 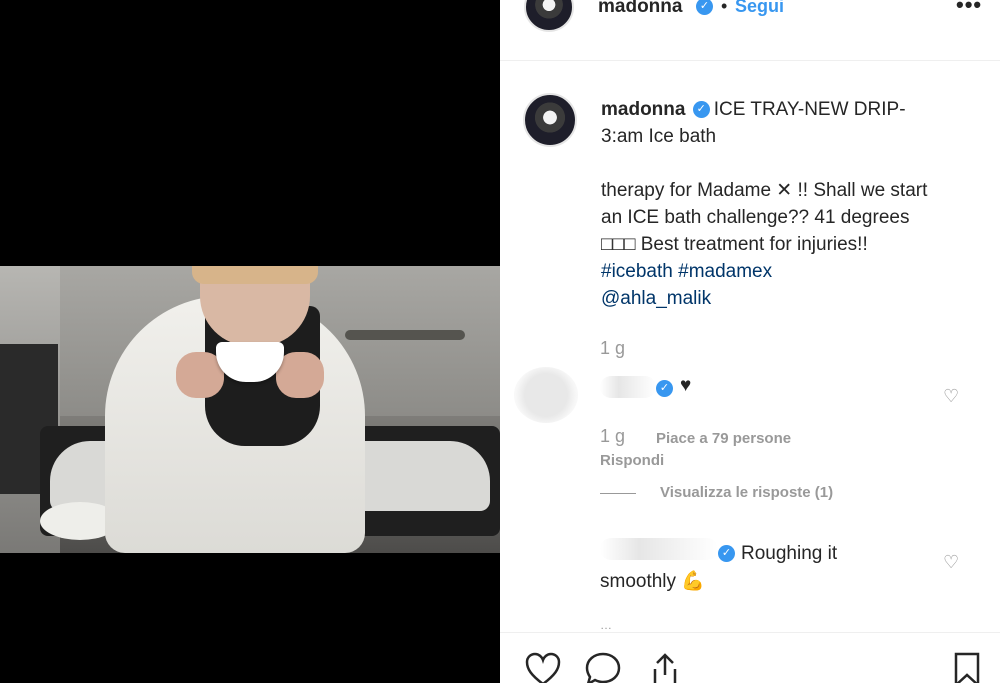 What do you see at coordinates (969, 9) in the screenshot?
I see `more-options-icon: •••` at bounding box center [969, 9].